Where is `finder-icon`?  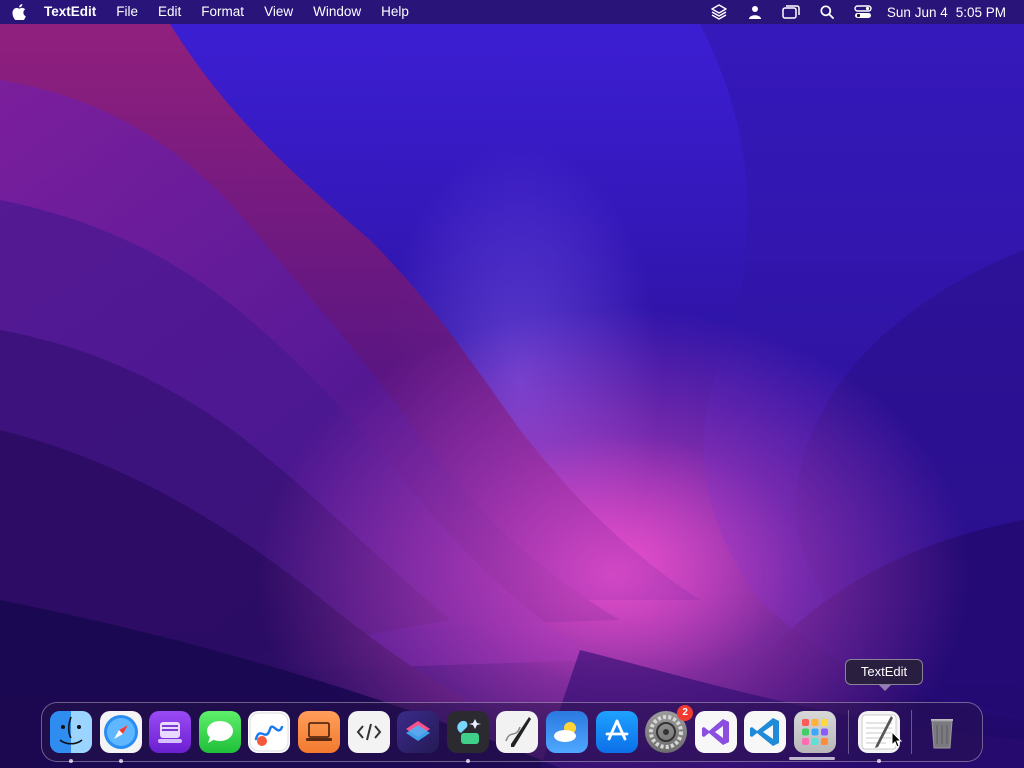
finder-icon is located at coordinates (71, 732).